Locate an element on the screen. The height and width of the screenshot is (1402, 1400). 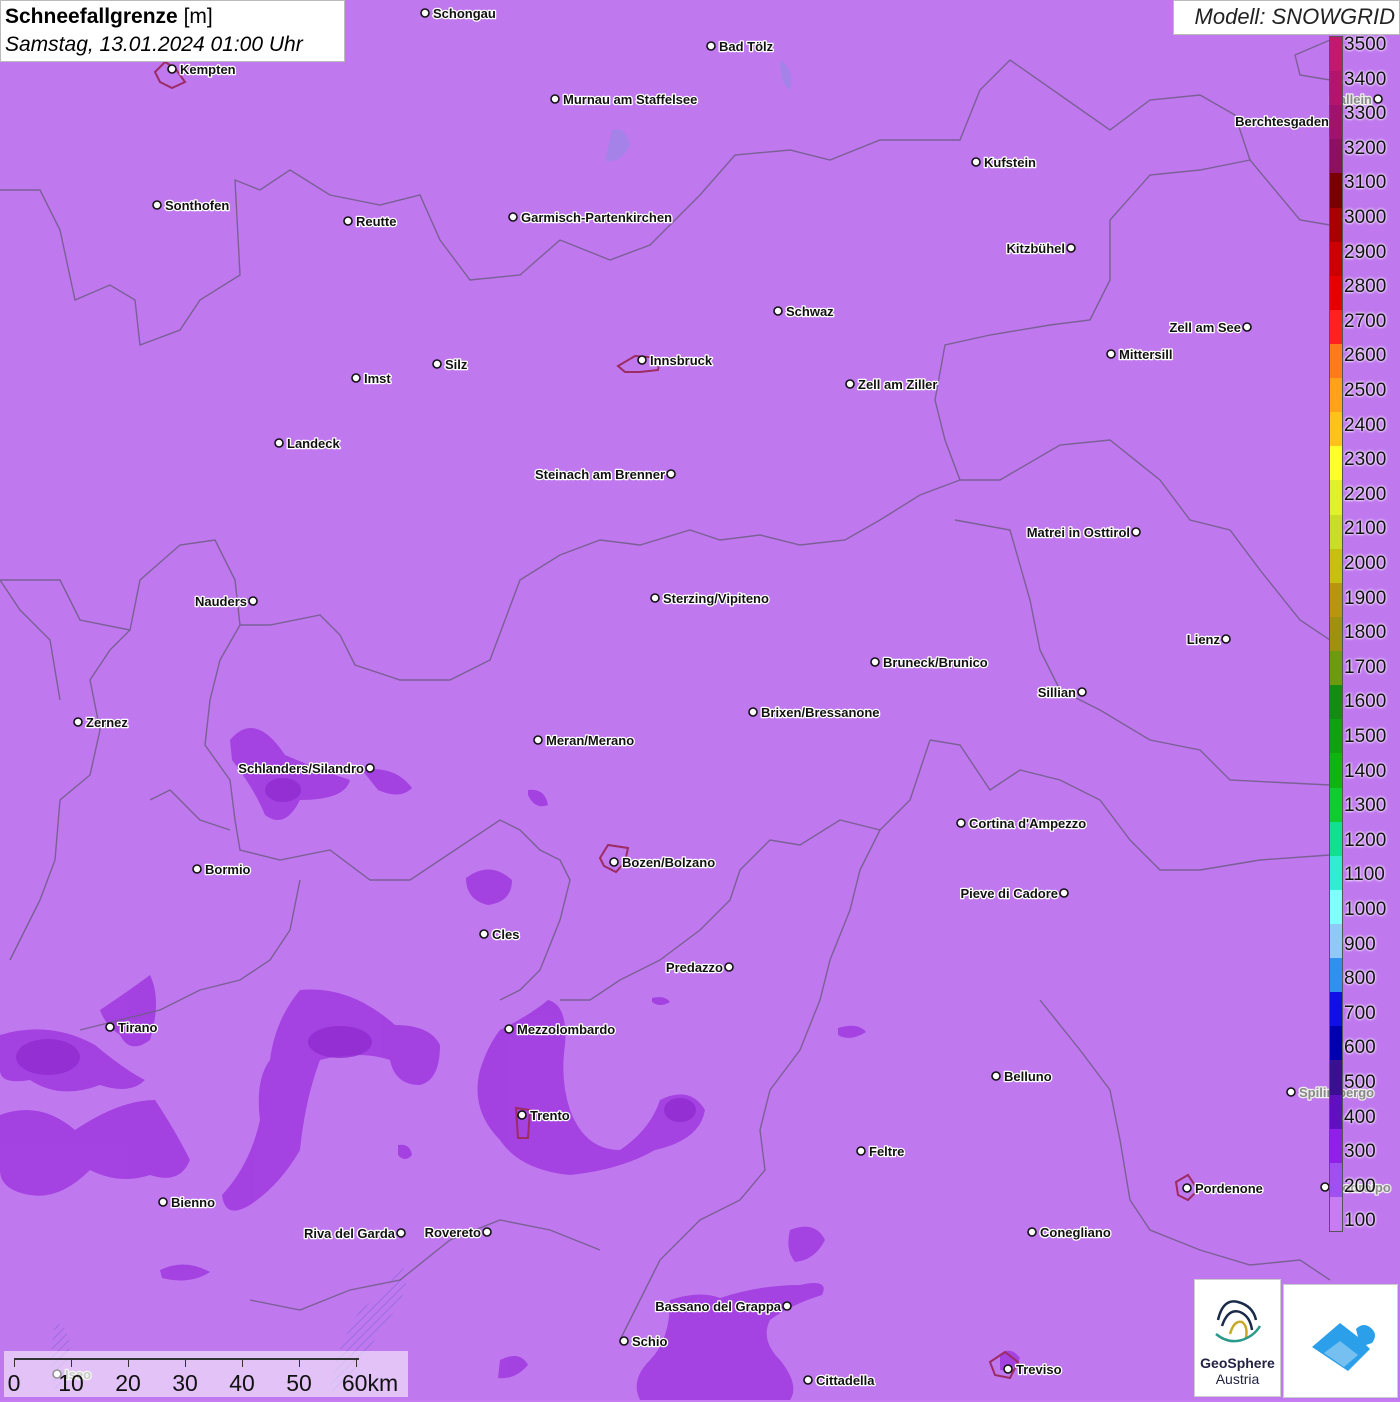
legend-label: 2900 is located at coordinates (1365, 252).